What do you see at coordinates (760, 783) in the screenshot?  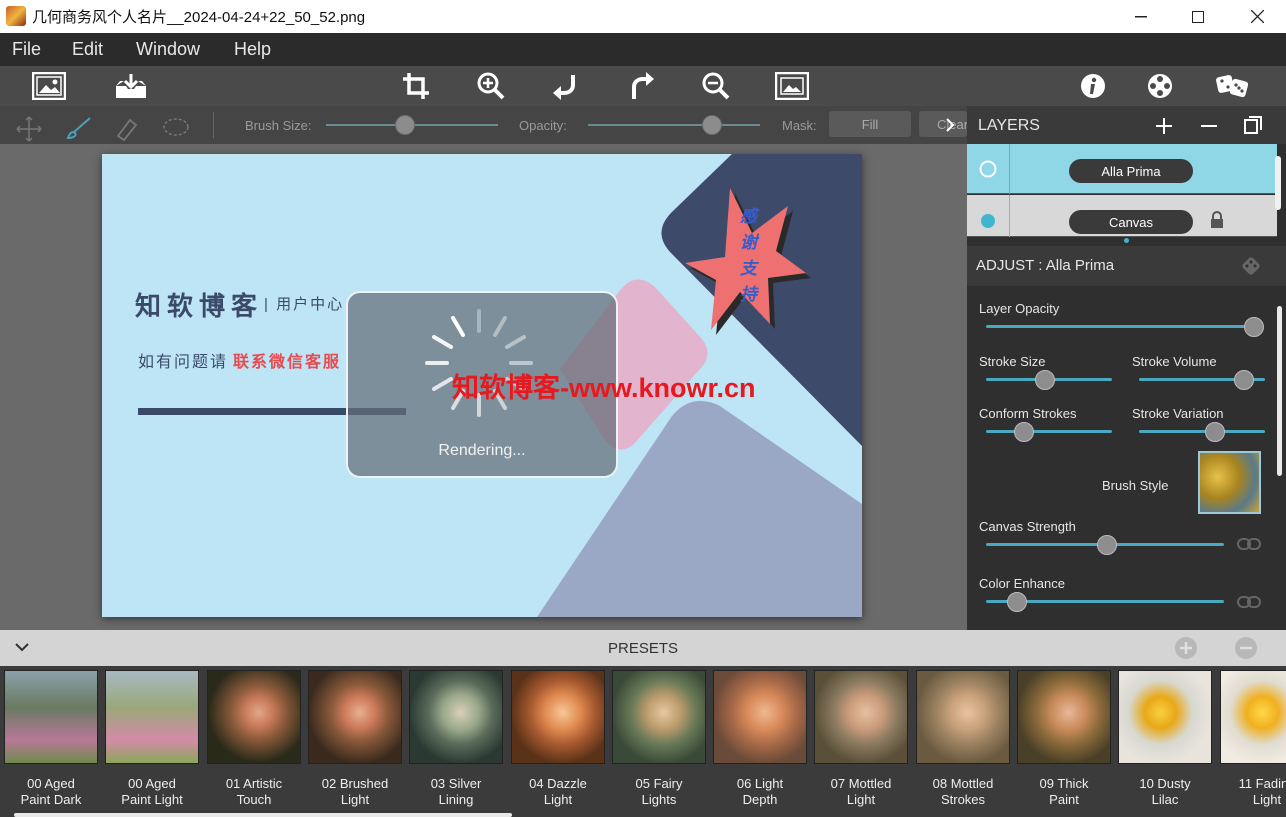 I see `preset-label-line1: 06 Light` at bounding box center [760, 783].